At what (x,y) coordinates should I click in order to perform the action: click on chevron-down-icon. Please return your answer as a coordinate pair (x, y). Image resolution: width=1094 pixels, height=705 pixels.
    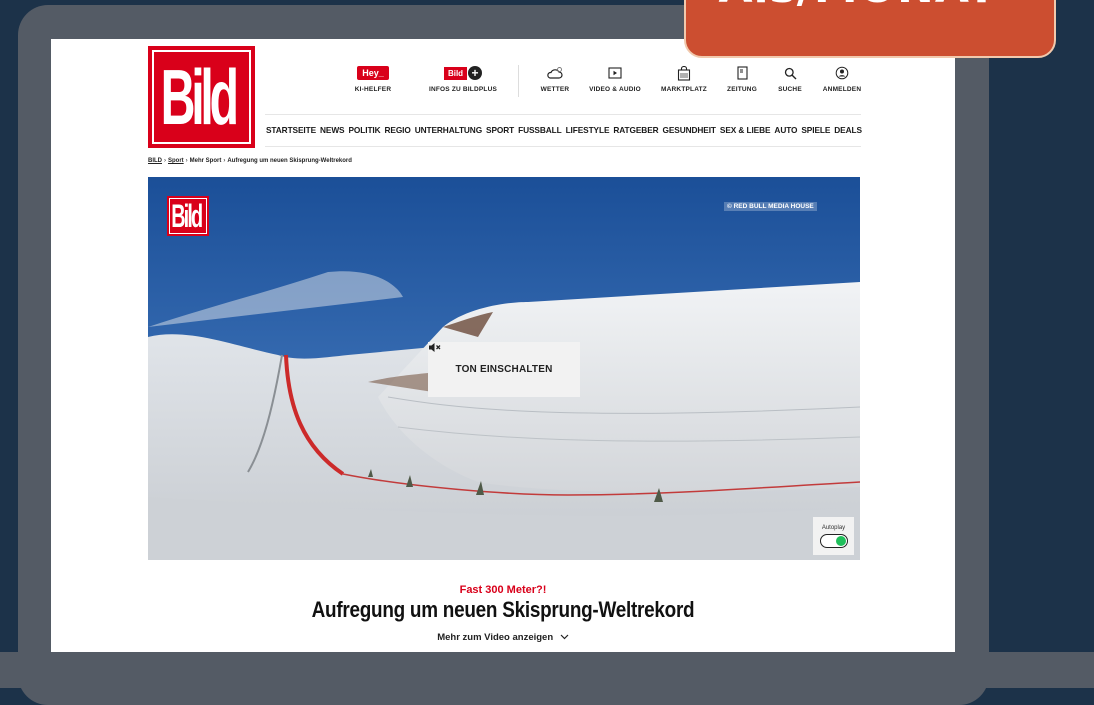
    Looking at the image, I should click on (564, 637).